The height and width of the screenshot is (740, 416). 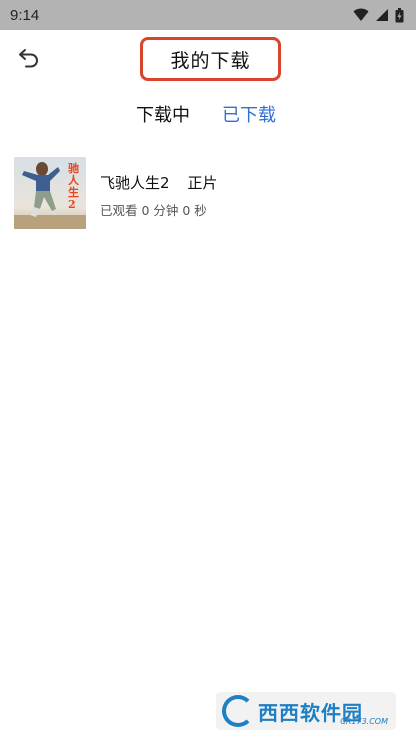 What do you see at coordinates (306, 711) in the screenshot?
I see `watermark-logo: 西西软件园 CR173.COM` at bounding box center [306, 711].